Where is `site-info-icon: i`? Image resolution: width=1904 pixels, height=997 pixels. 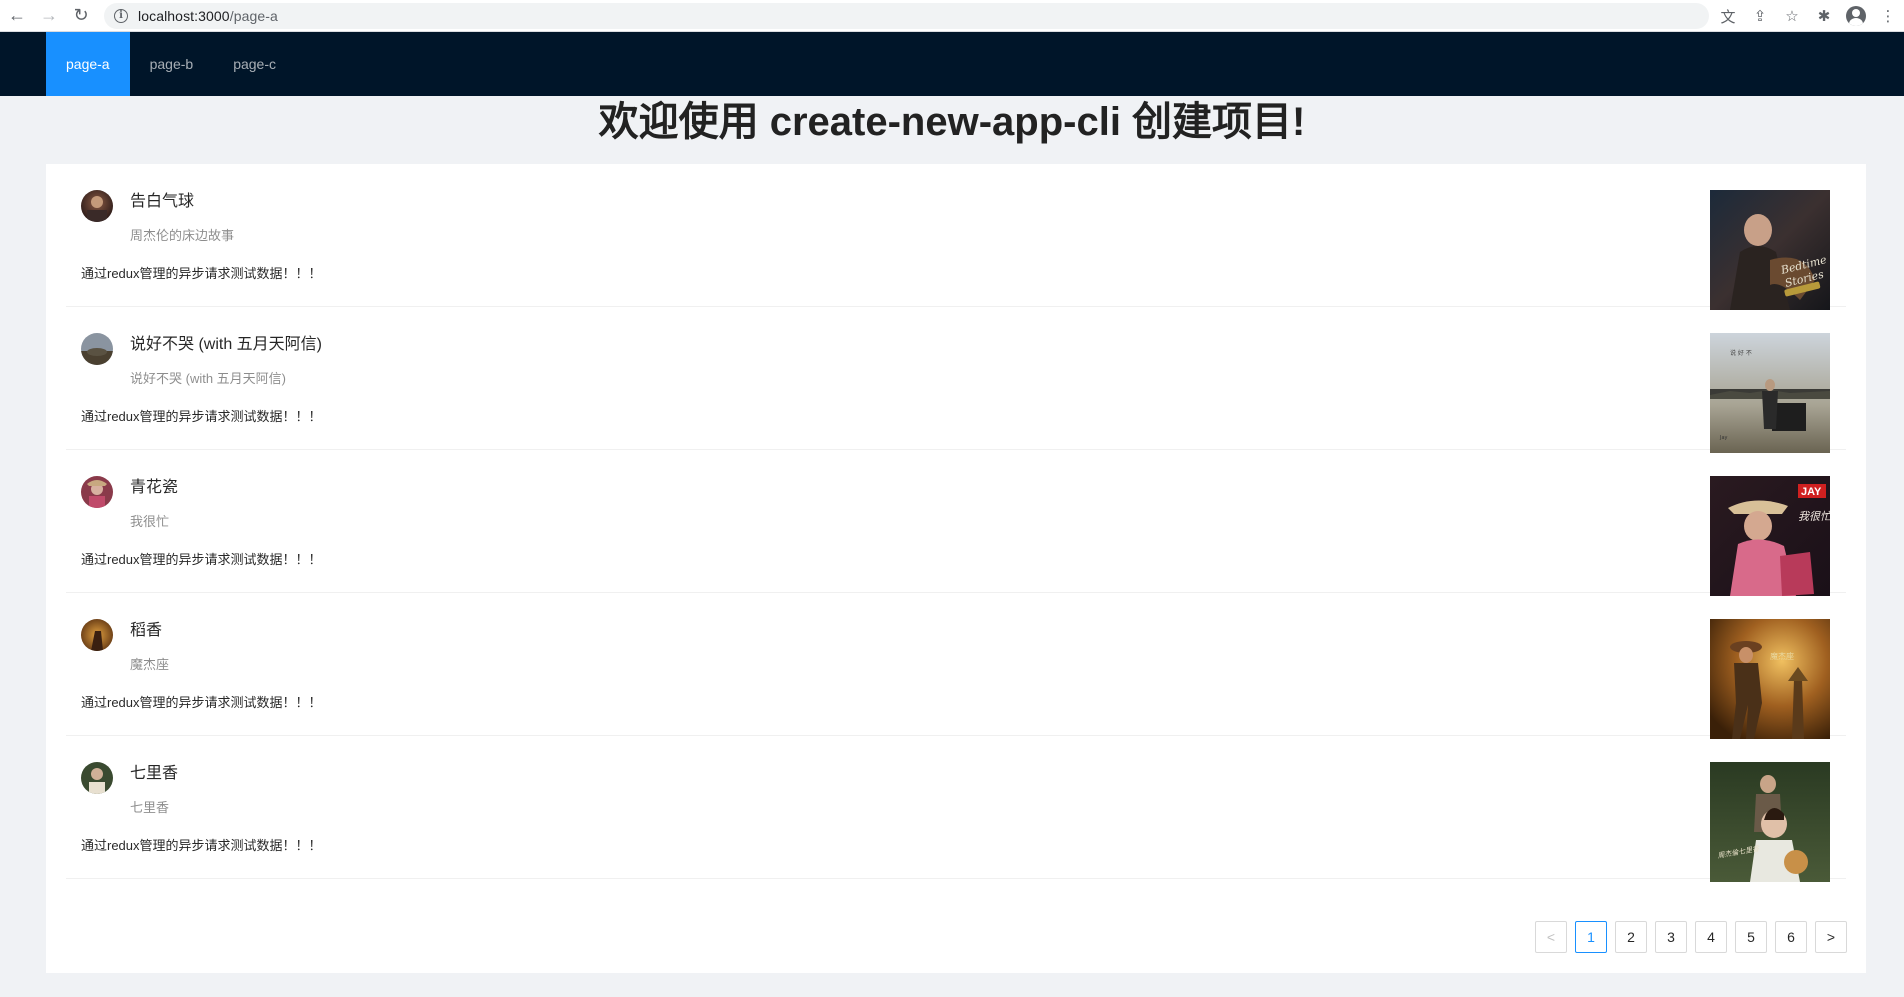
site-info-icon: i is located at coordinates (121, 16).